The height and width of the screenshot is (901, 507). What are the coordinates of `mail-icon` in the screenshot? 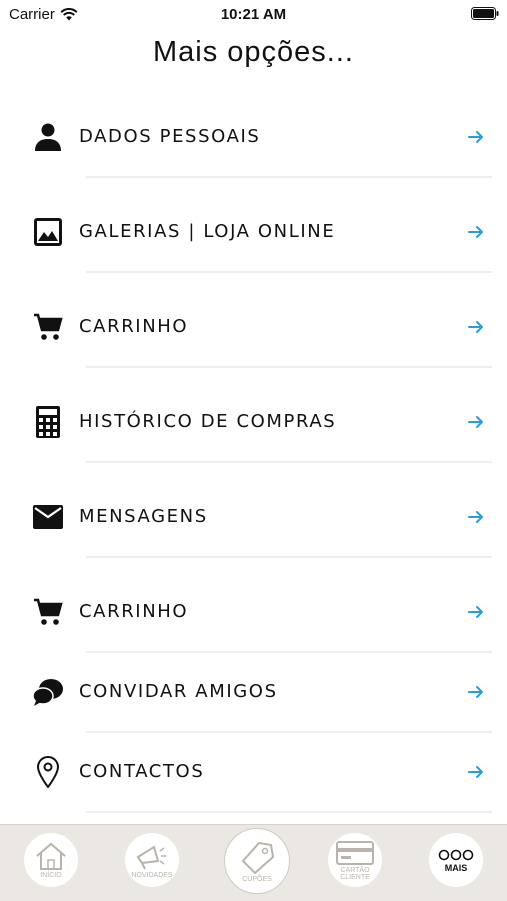 It's located at (48, 517).